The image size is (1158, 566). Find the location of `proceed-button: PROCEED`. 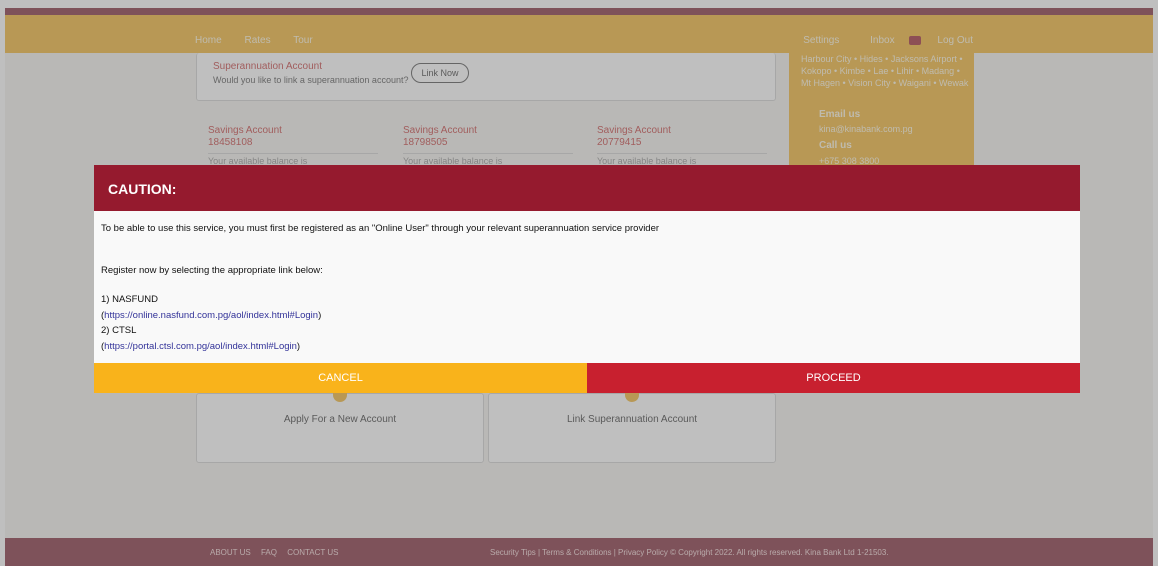

proceed-button: PROCEED is located at coordinates (833, 378).